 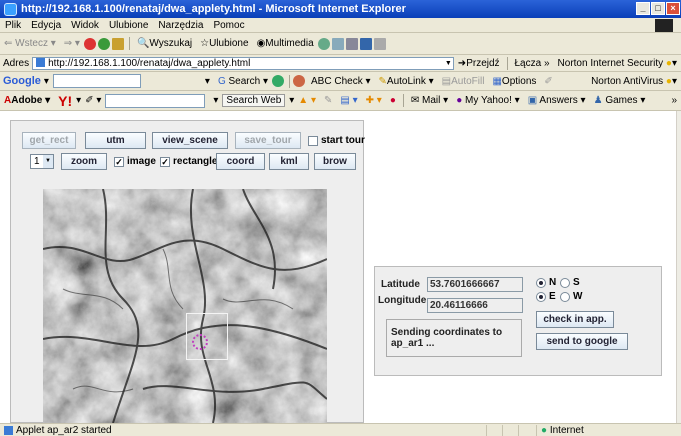 What do you see at coordinates (673, 8) in the screenshot?
I see `close-button: ×` at bounding box center [673, 8].